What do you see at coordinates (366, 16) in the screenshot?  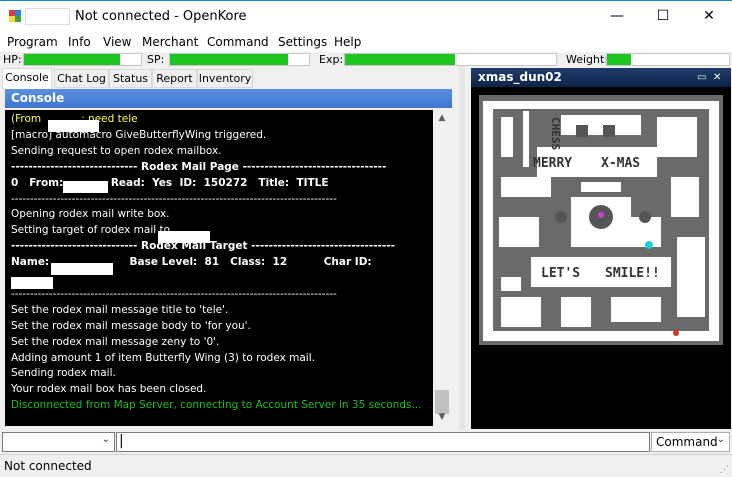 I see `title-bar: Not connected - OpenKore — ☐ ✕` at bounding box center [366, 16].